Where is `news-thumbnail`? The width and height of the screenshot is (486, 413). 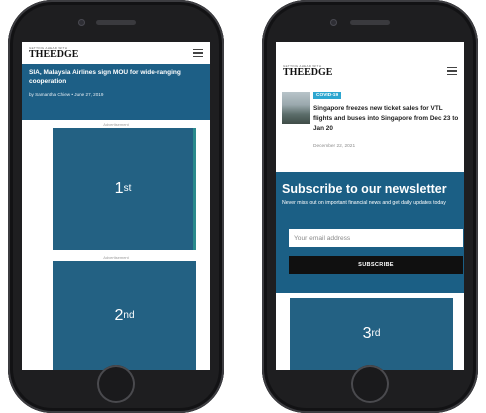 news-thumbnail is located at coordinates (296, 108).